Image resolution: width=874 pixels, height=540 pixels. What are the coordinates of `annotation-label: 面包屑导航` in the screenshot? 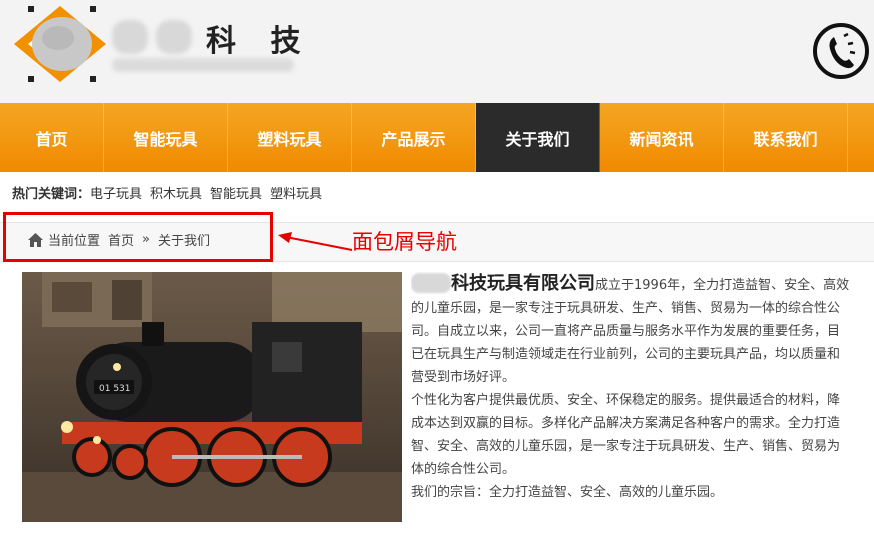 It's located at (404, 242).